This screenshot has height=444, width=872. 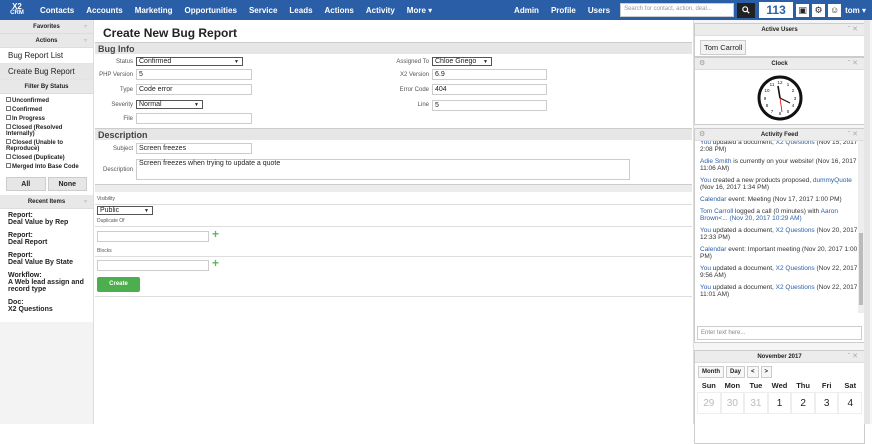 What do you see at coordinates (46, 118) in the screenshot?
I see `filter-in-progress: In Progress` at bounding box center [46, 118].